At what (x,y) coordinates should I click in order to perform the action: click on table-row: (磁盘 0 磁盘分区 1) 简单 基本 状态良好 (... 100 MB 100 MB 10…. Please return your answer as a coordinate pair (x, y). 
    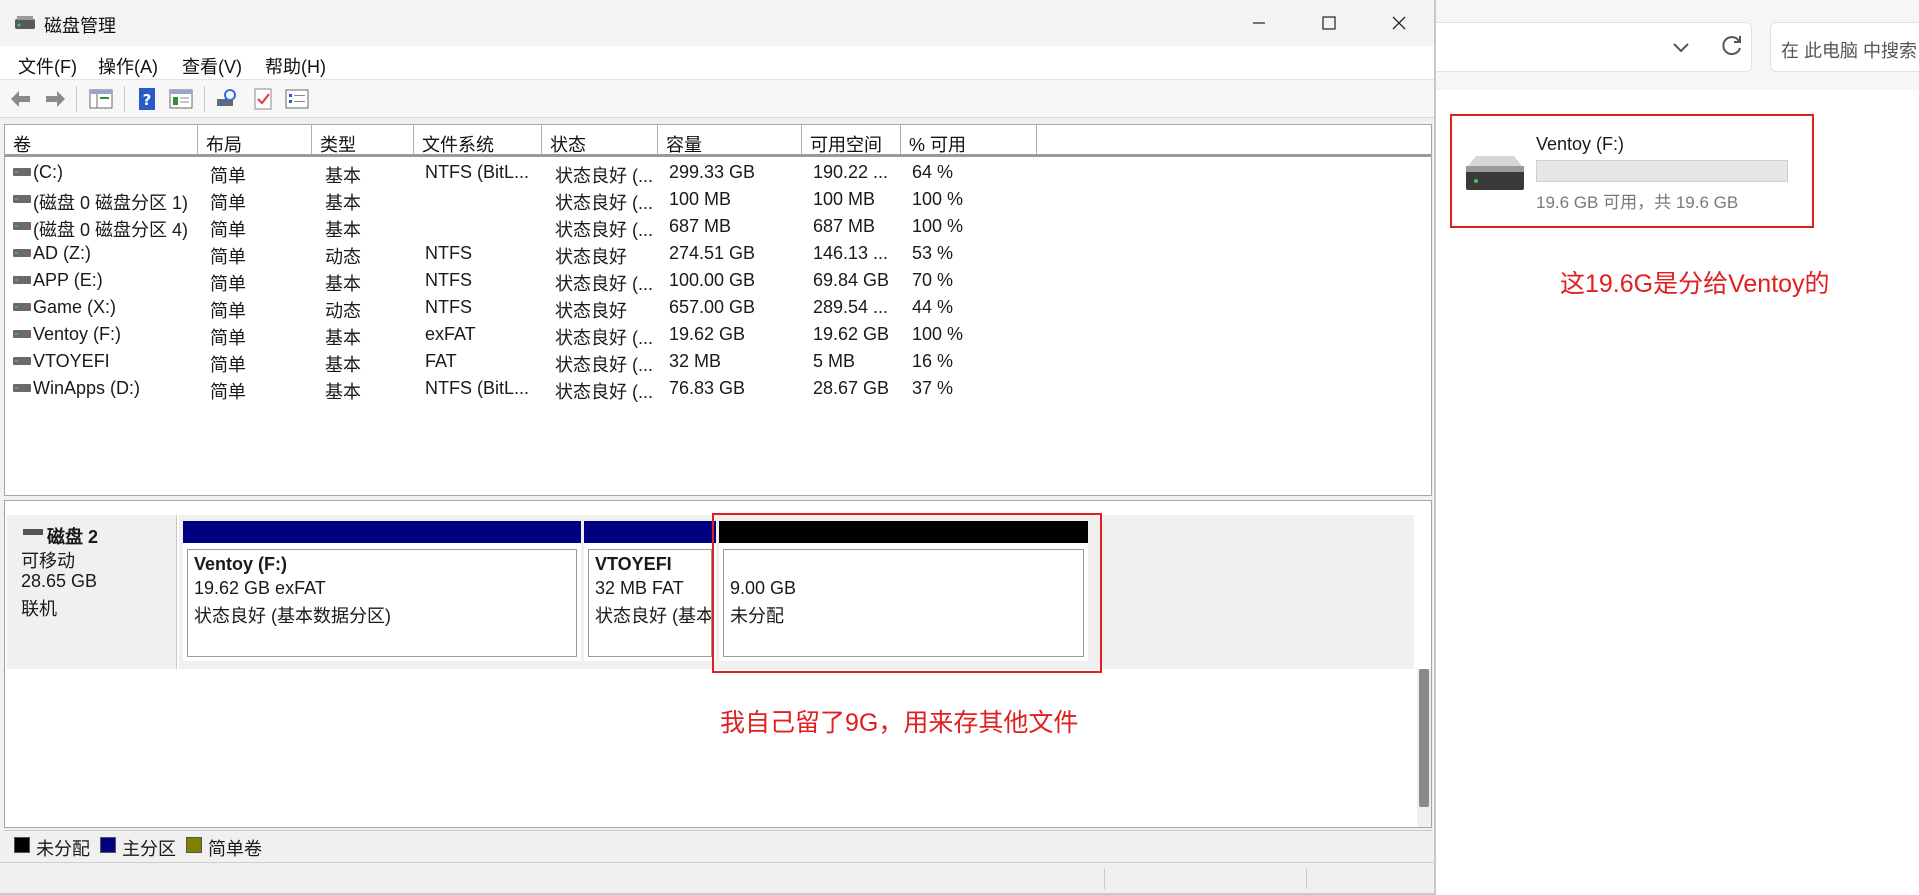
    Looking at the image, I should click on (718, 199).